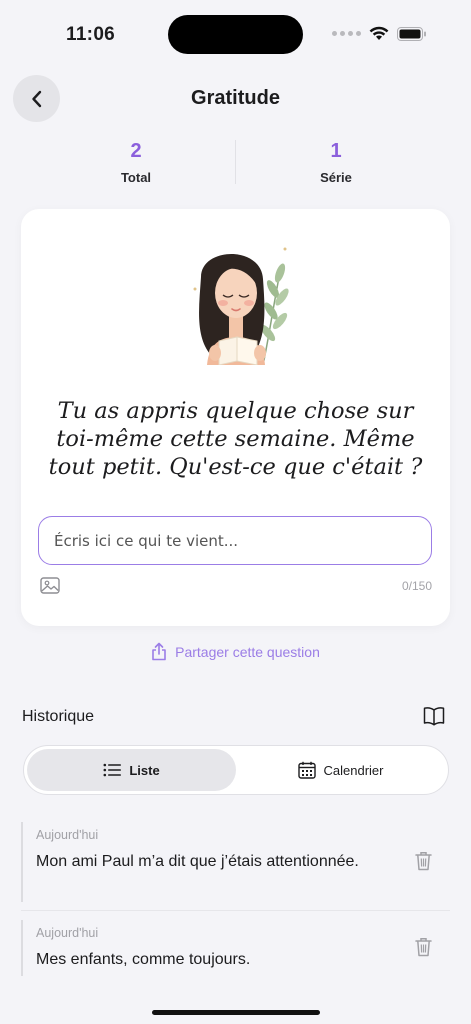  Describe the element at coordinates (58, 716) in the screenshot. I see `history-title: Historique` at that location.